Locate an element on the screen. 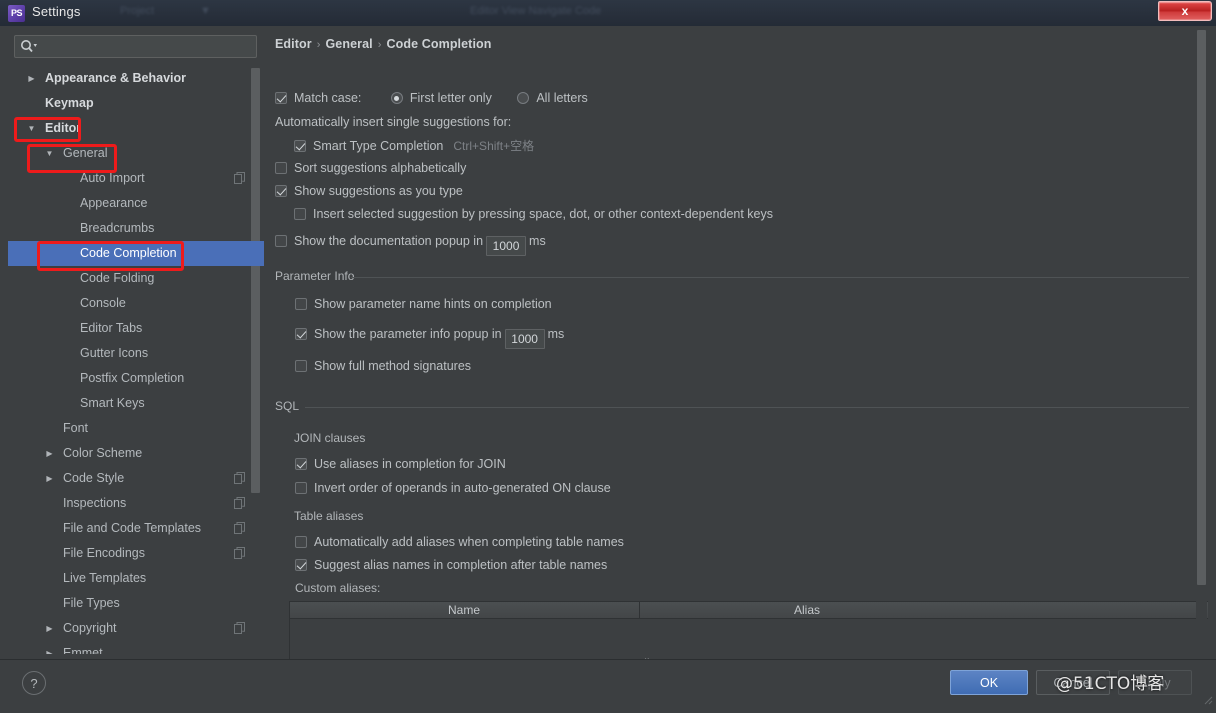 The image size is (1216, 713). first-letter-only-option: First letter only is located at coordinates (441, 98).